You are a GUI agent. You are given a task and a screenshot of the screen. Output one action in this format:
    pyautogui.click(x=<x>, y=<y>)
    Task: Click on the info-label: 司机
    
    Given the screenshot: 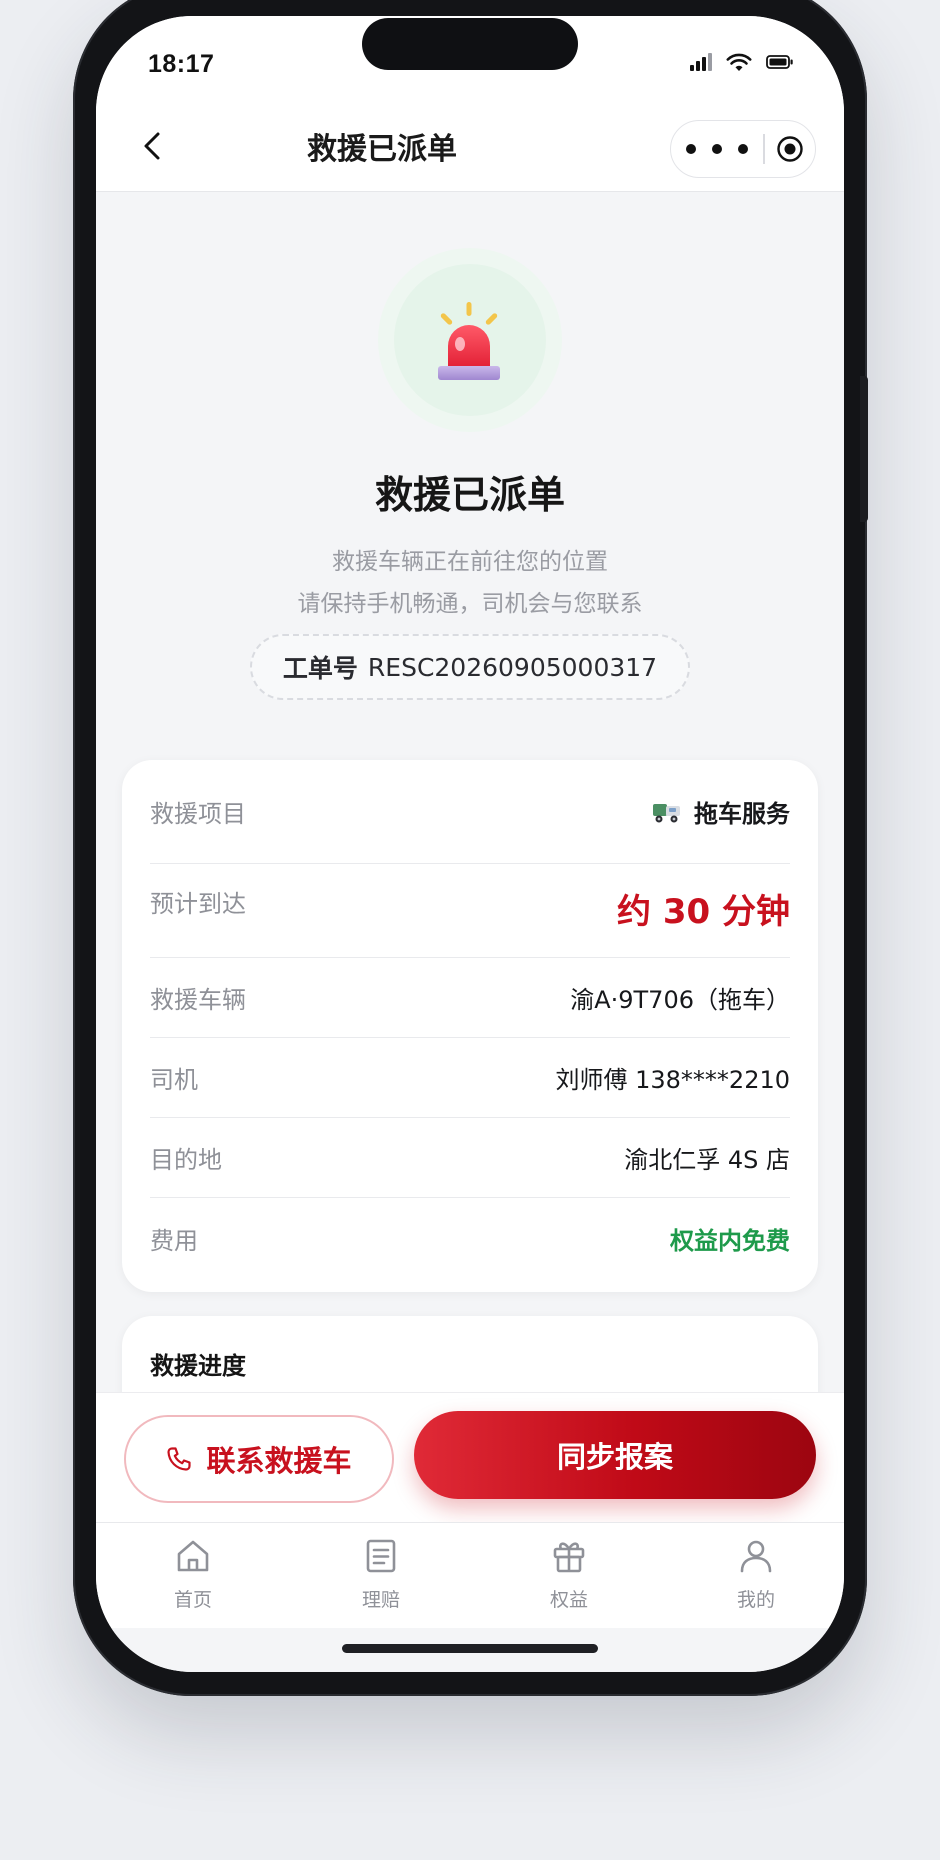 What is the action you would take?
    pyautogui.click(x=174, y=1080)
    